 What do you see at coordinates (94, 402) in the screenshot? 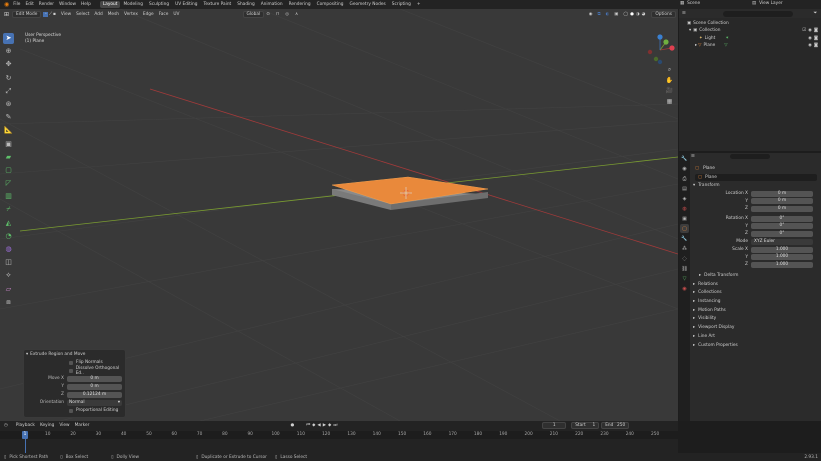
I see `orientation-dropdown: Normal ▾` at bounding box center [94, 402].